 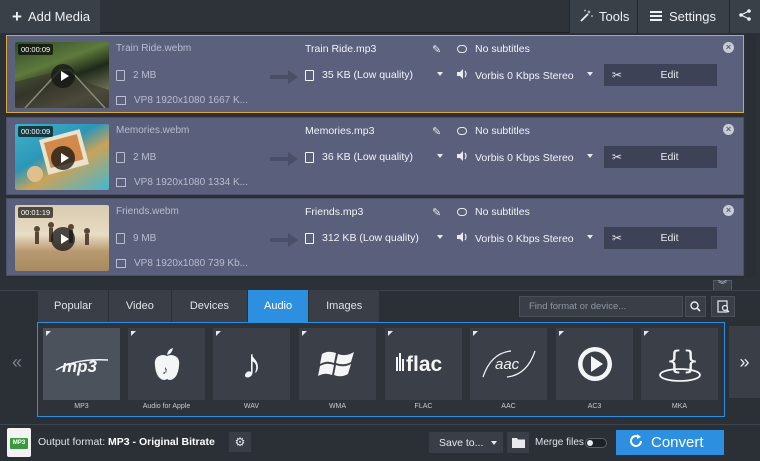 I want to click on format-label: Audio for Apple, so click(x=166, y=406).